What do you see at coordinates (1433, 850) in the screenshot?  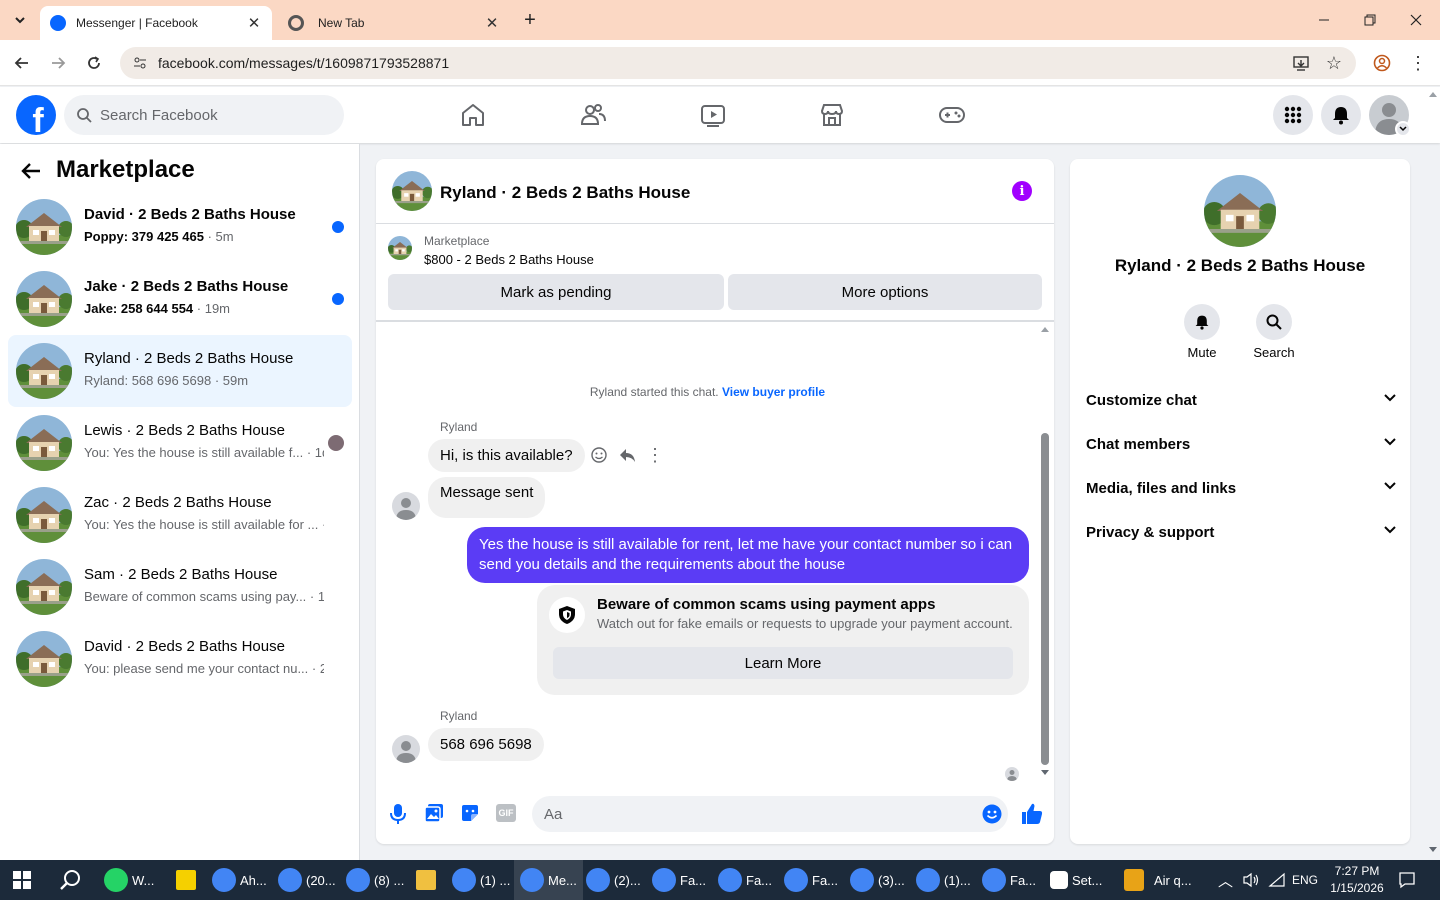 I see `page-scroll-down-icon` at bounding box center [1433, 850].